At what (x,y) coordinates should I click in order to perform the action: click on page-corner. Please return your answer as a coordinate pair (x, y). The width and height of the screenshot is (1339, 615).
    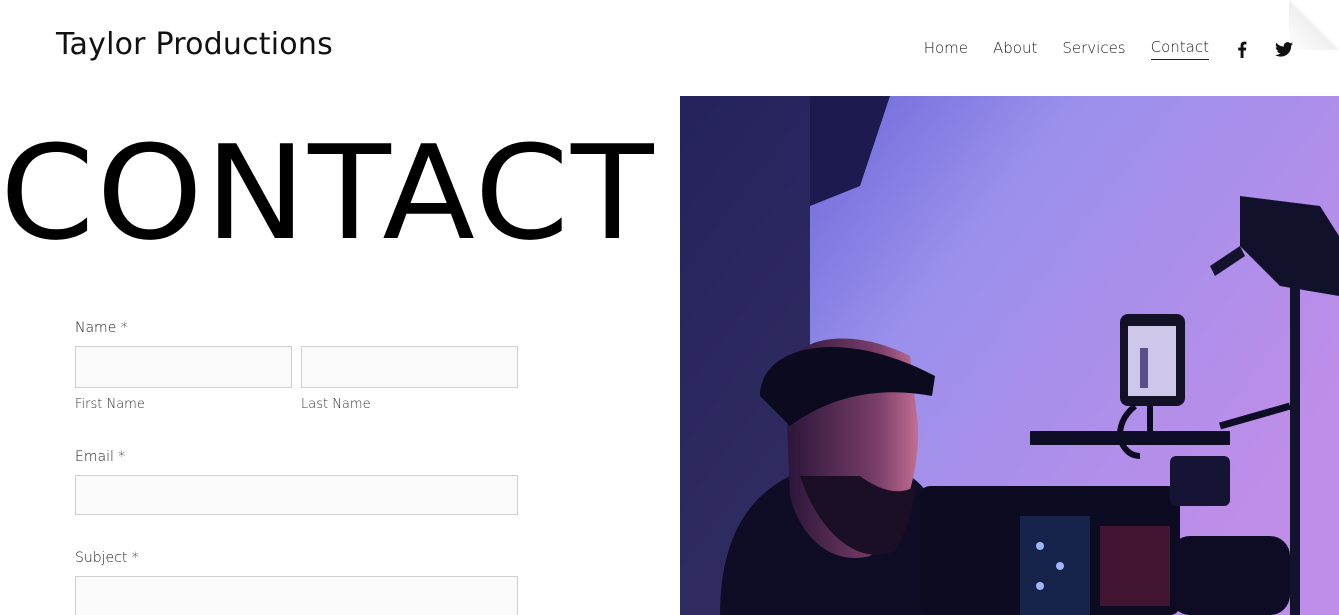
    Looking at the image, I should click on (1314, 25).